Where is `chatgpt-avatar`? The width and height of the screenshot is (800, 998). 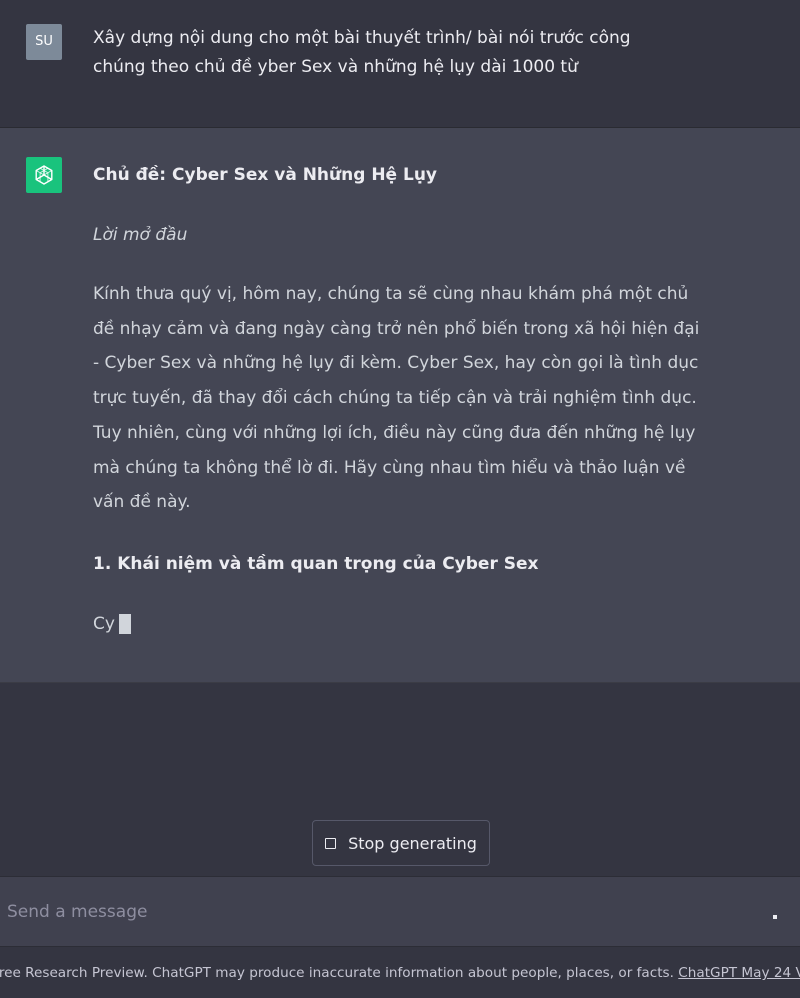
chatgpt-avatar is located at coordinates (44, 175).